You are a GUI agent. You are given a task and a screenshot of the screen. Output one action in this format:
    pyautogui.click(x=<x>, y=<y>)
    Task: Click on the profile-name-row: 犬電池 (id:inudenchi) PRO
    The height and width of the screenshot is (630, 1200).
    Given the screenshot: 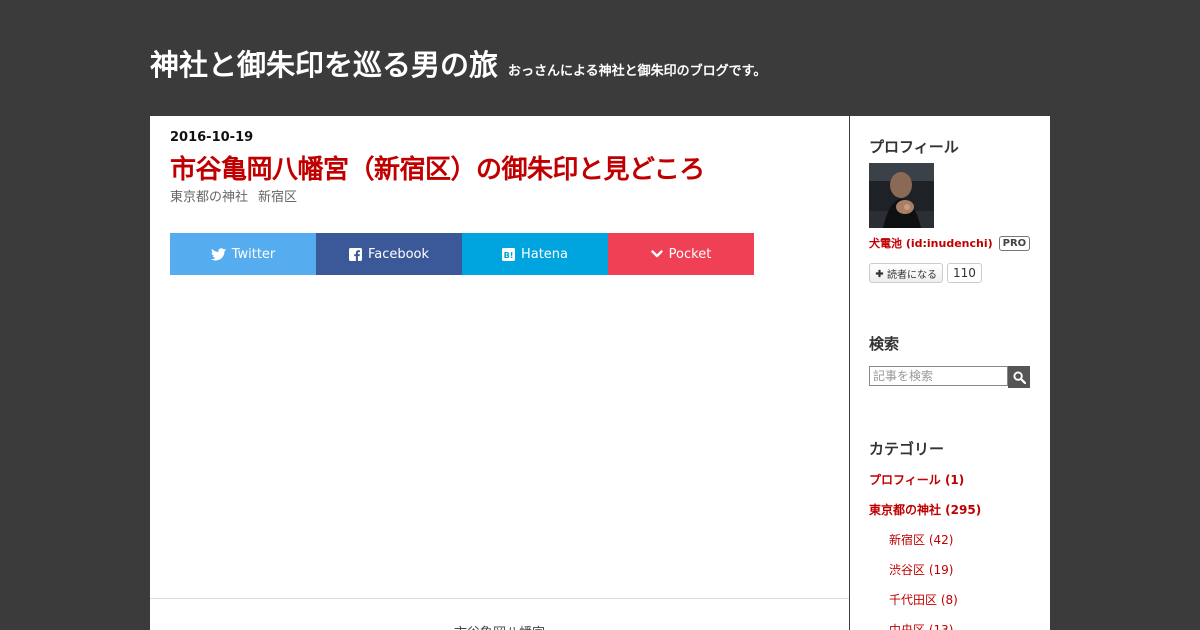 What is the action you would take?
    pyautogui.click(x=950, y=243)
    